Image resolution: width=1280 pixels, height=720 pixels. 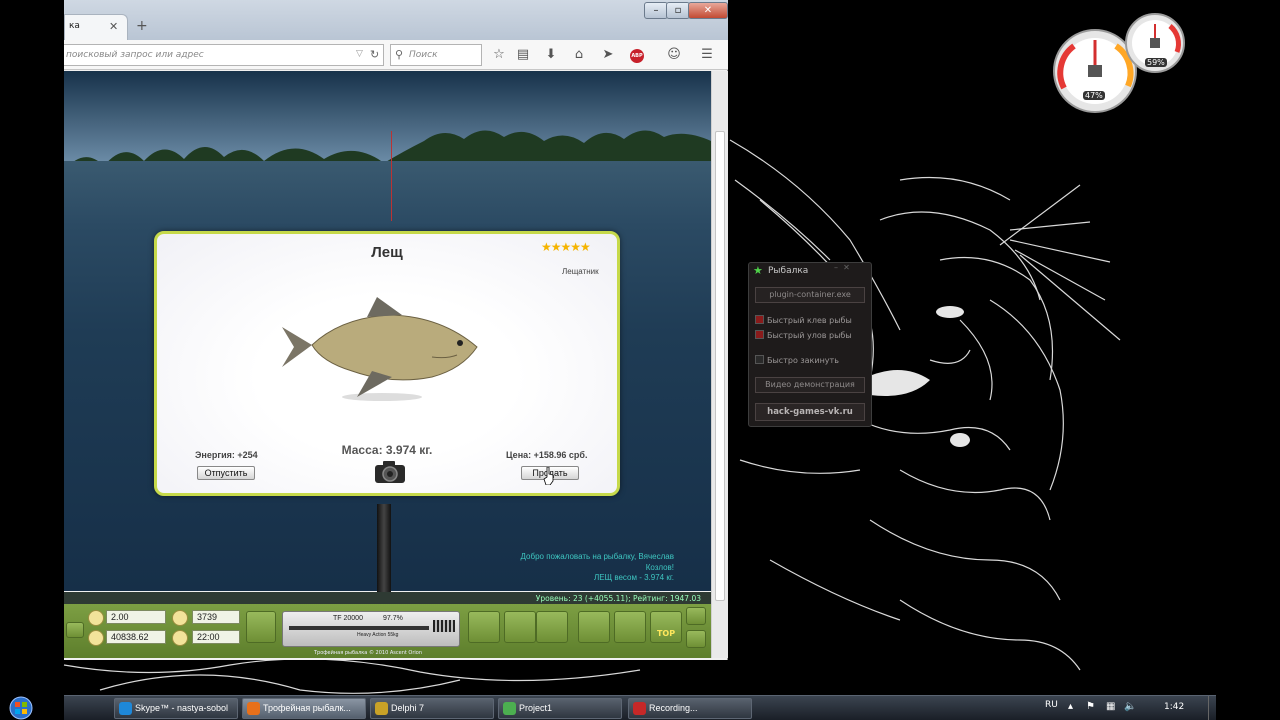 I want to click on copyright-text: Трофейная рыбалка © 2010 Ascent Orion, so click(x=368, y=653).